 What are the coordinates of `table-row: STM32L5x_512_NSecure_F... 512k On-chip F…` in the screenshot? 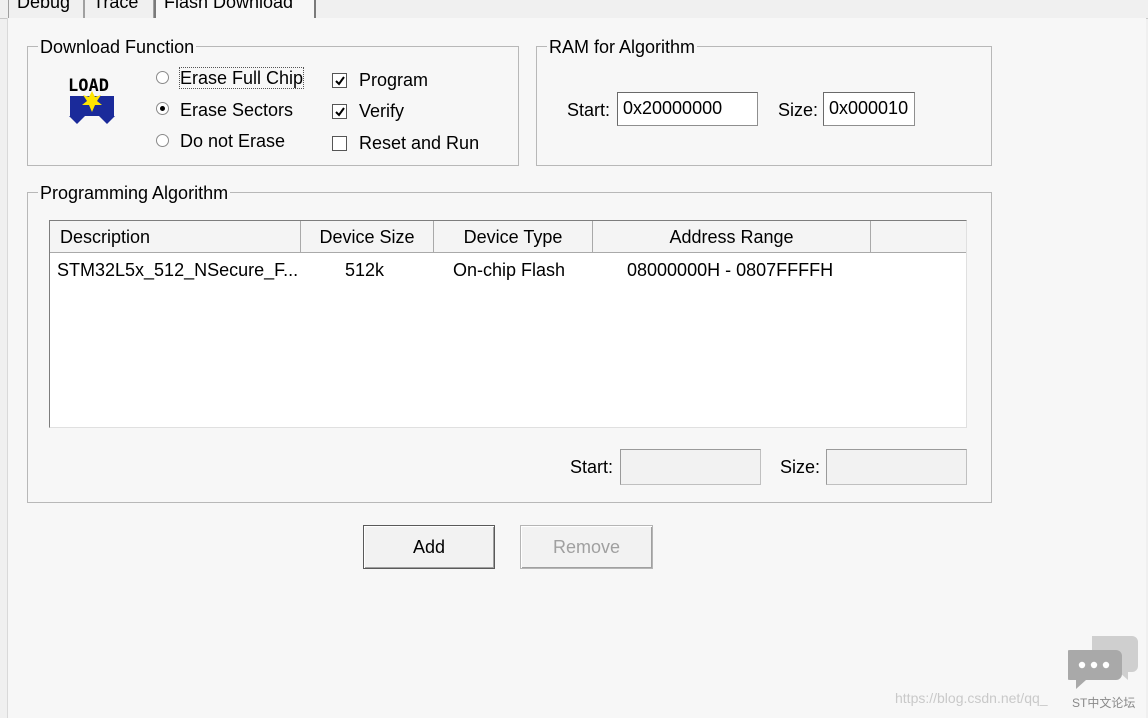 It's located at (508, 270).